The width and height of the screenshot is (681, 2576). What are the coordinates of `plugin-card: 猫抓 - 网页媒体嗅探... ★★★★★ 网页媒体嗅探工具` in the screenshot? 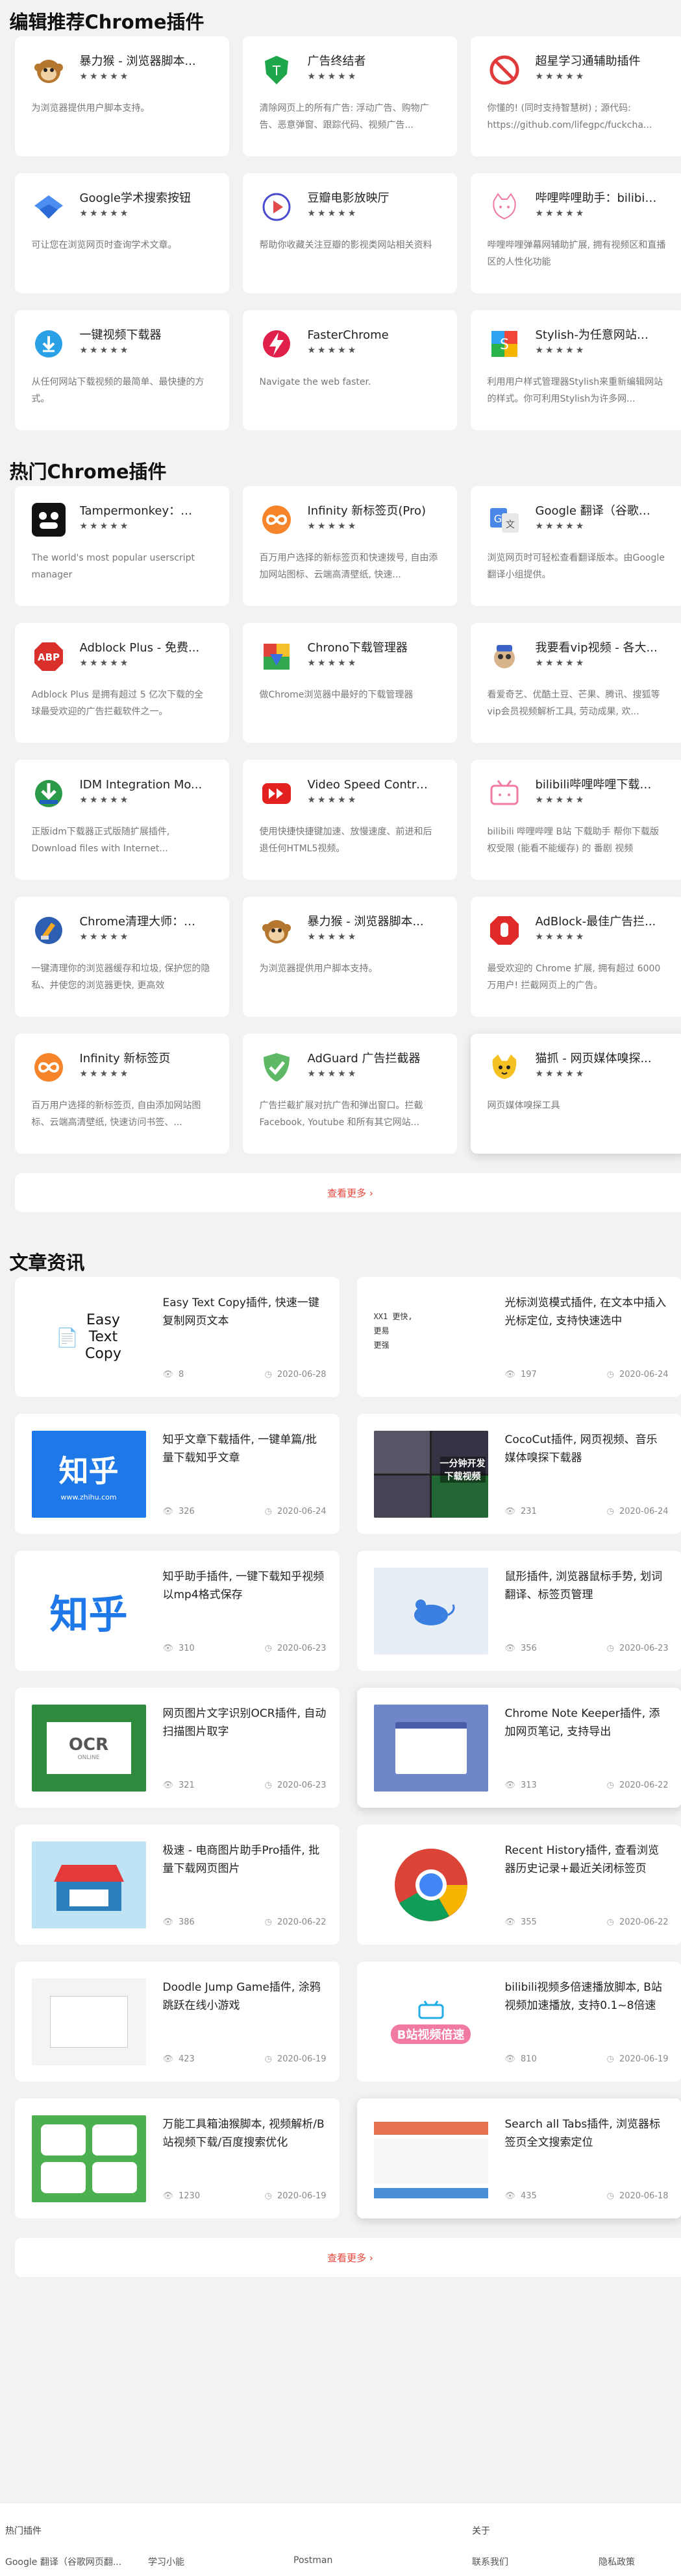 It's located at (575, 1094).